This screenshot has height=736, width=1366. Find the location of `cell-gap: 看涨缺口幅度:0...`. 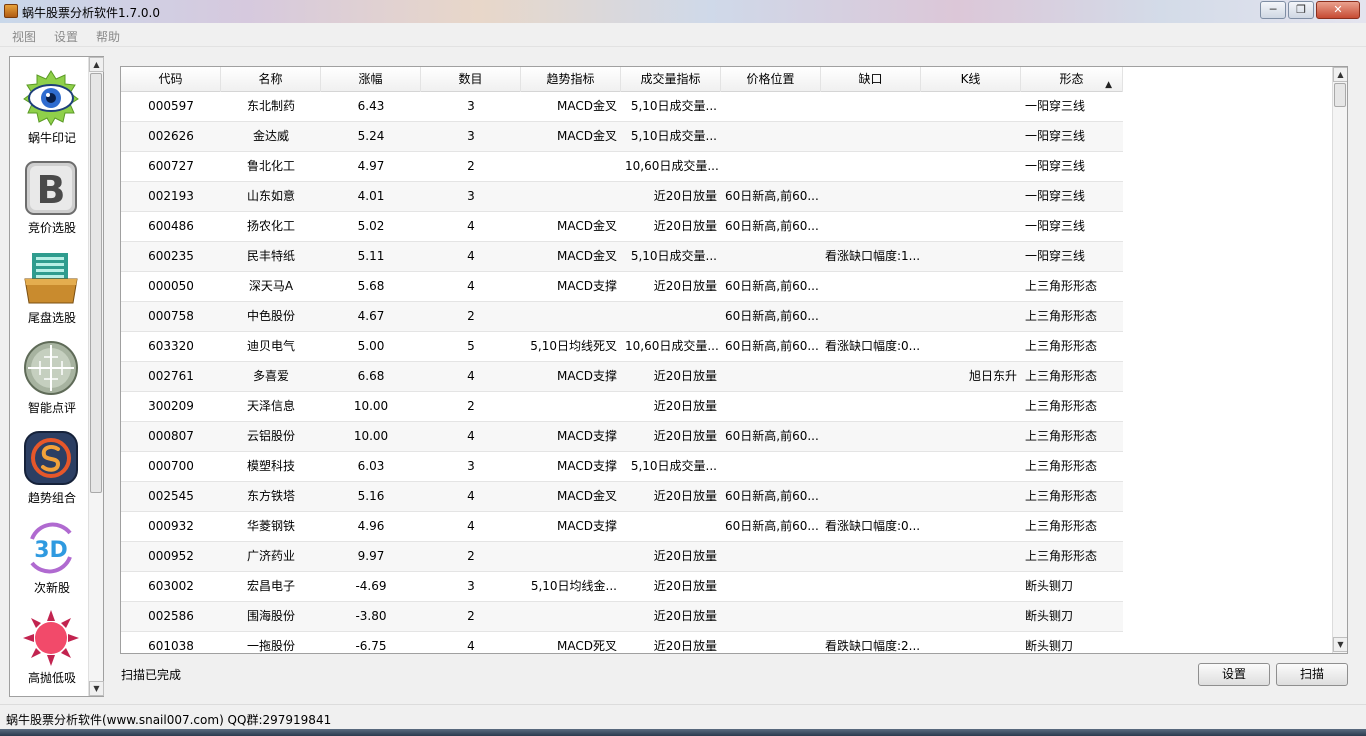

cell-gap: 看涨缺口幅度:0... is located at coordinates (873, 346).